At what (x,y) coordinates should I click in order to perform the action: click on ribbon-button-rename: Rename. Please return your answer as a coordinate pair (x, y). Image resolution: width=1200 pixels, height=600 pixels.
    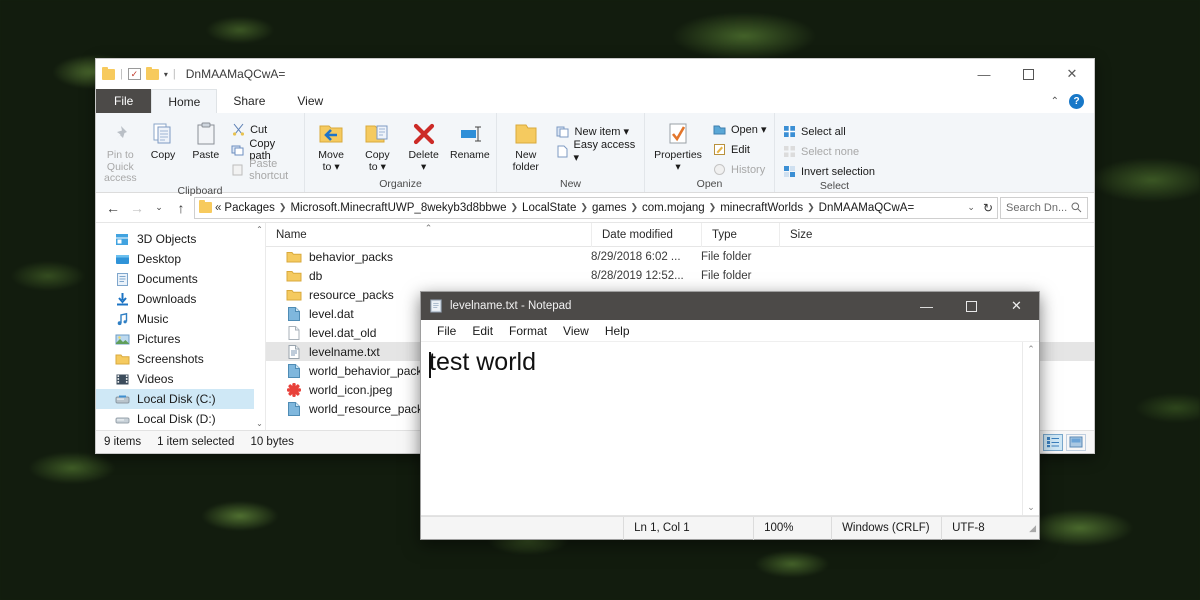
    Looking at the image, I should click on (470, 139).